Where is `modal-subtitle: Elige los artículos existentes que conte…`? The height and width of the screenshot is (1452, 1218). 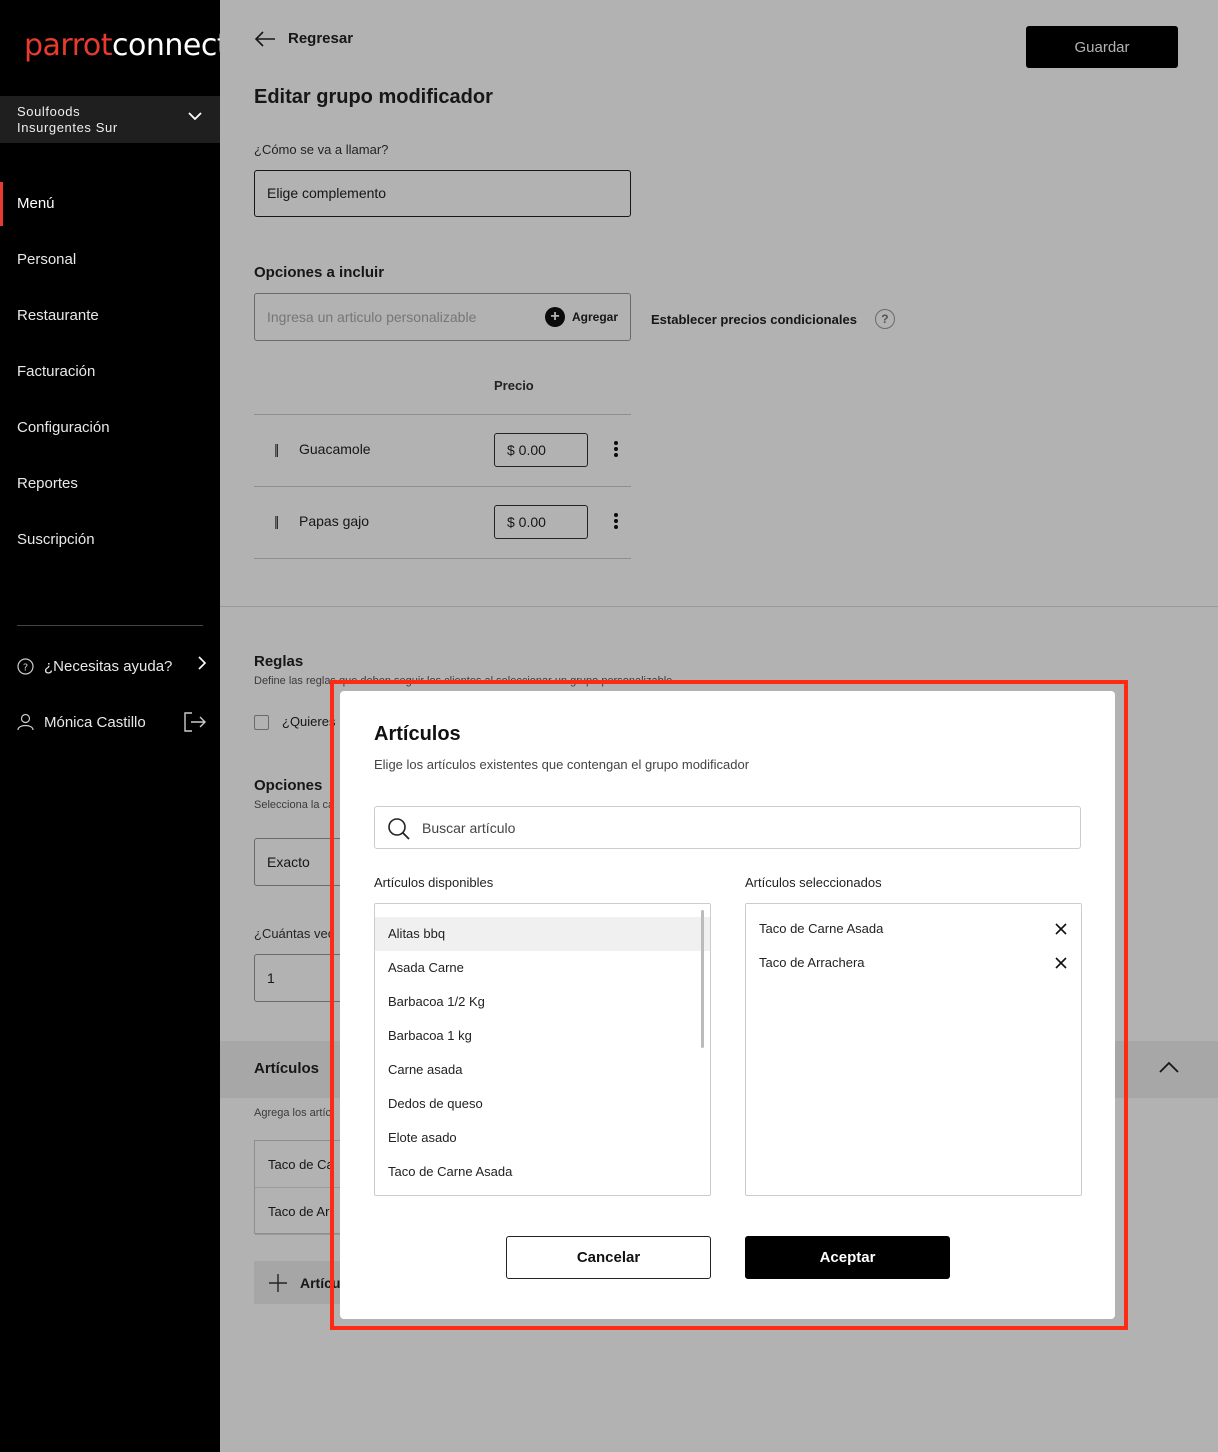
modal-subtitle: Elige los artículos existentes que conte… is located at coordinates (562, 764).